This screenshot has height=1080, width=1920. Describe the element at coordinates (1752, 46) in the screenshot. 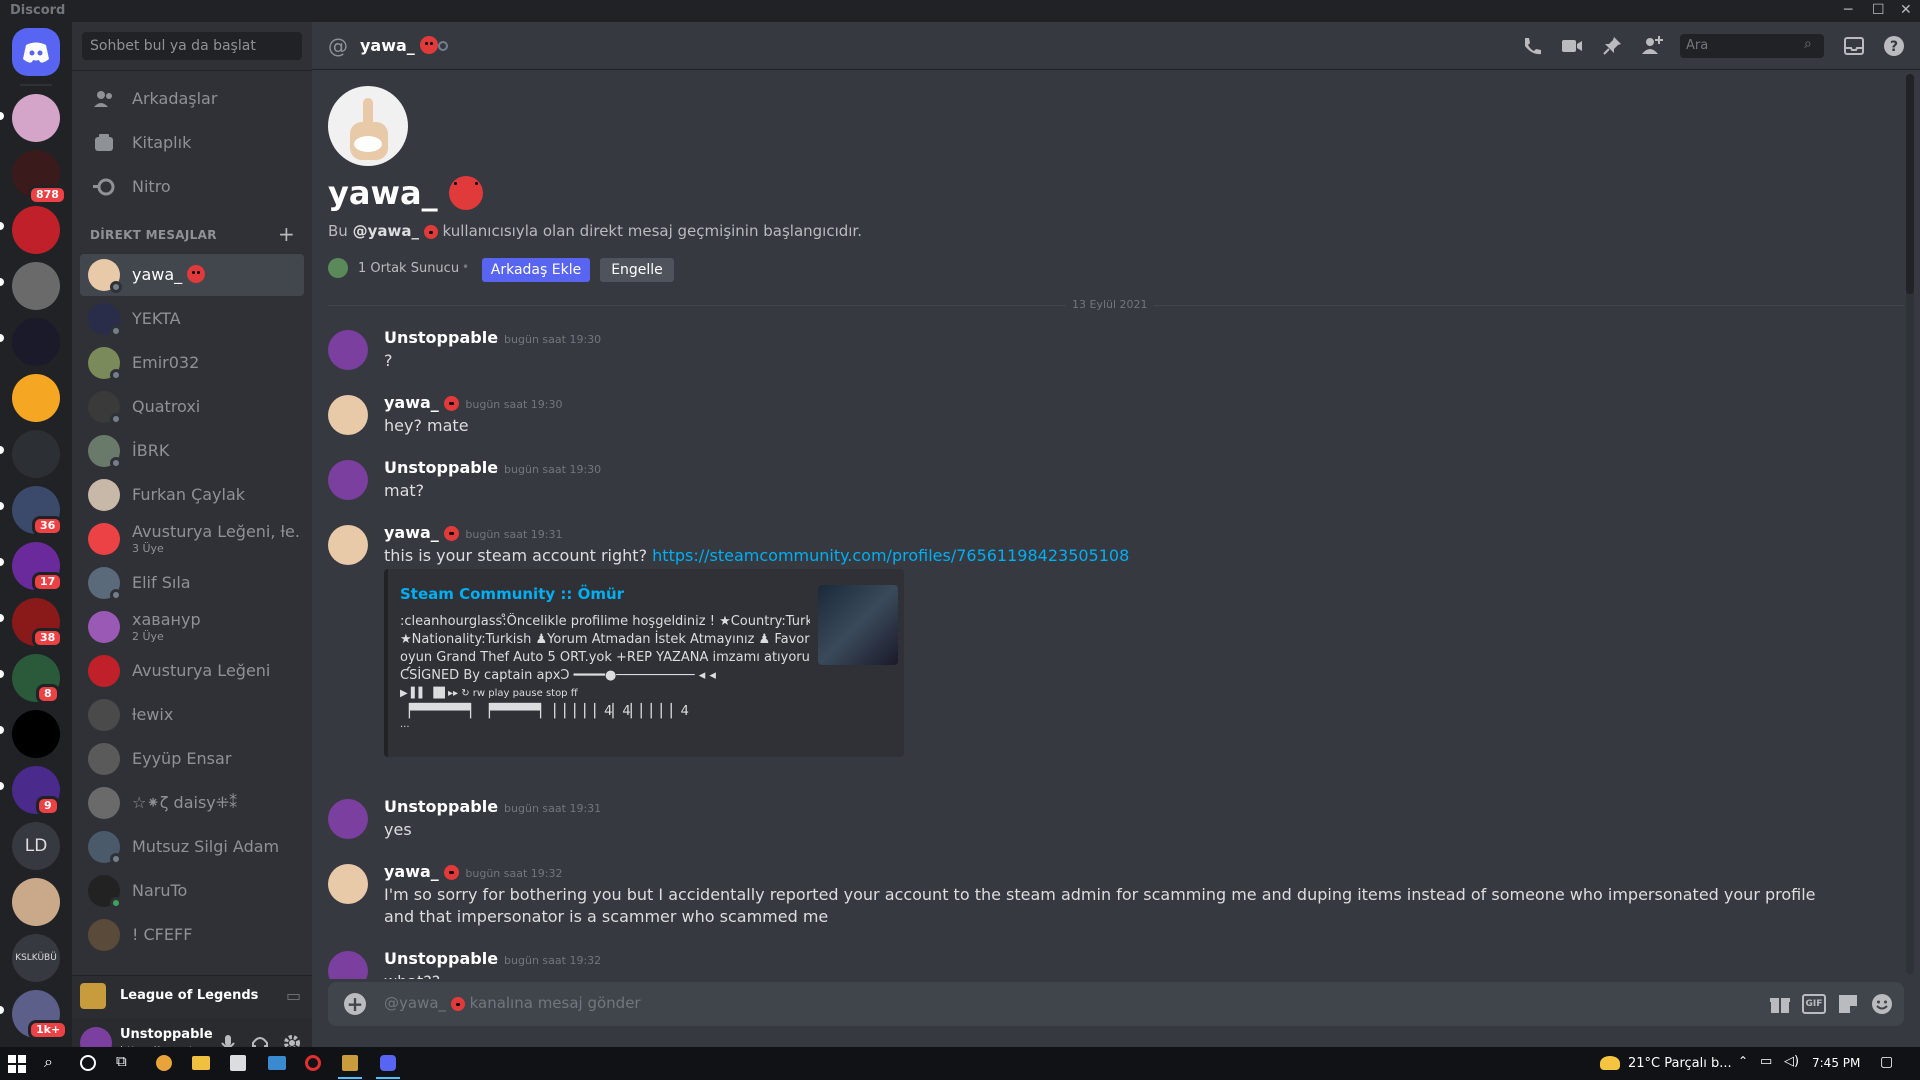

I see `search-input: Ara` at that location.